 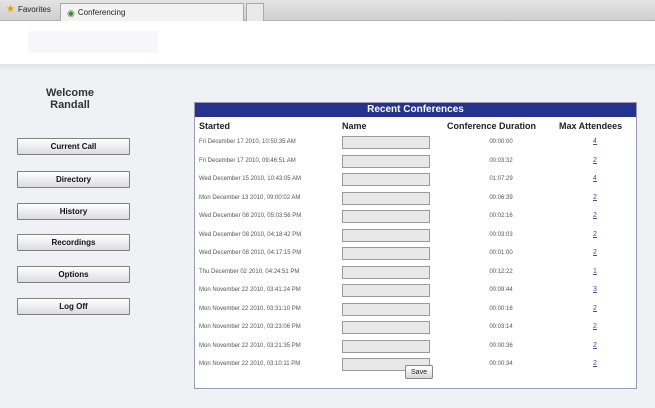 What do you see at coordinates (250, 290) in the screenshot?
I see `started-cell: Mon November 22 2010, 03:41:24 PM` at bounding box center [250, 290].